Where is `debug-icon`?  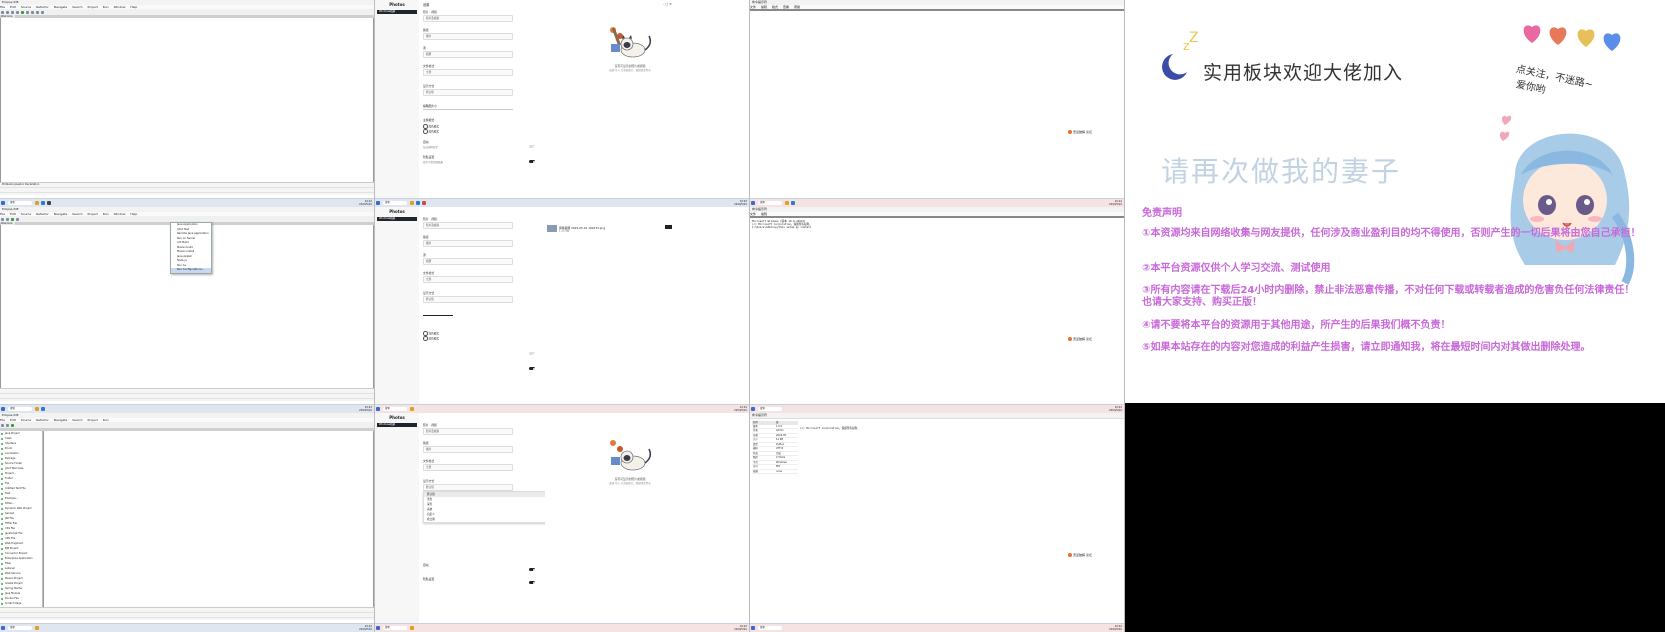
debug-icon is located at coordinates (17, 12).